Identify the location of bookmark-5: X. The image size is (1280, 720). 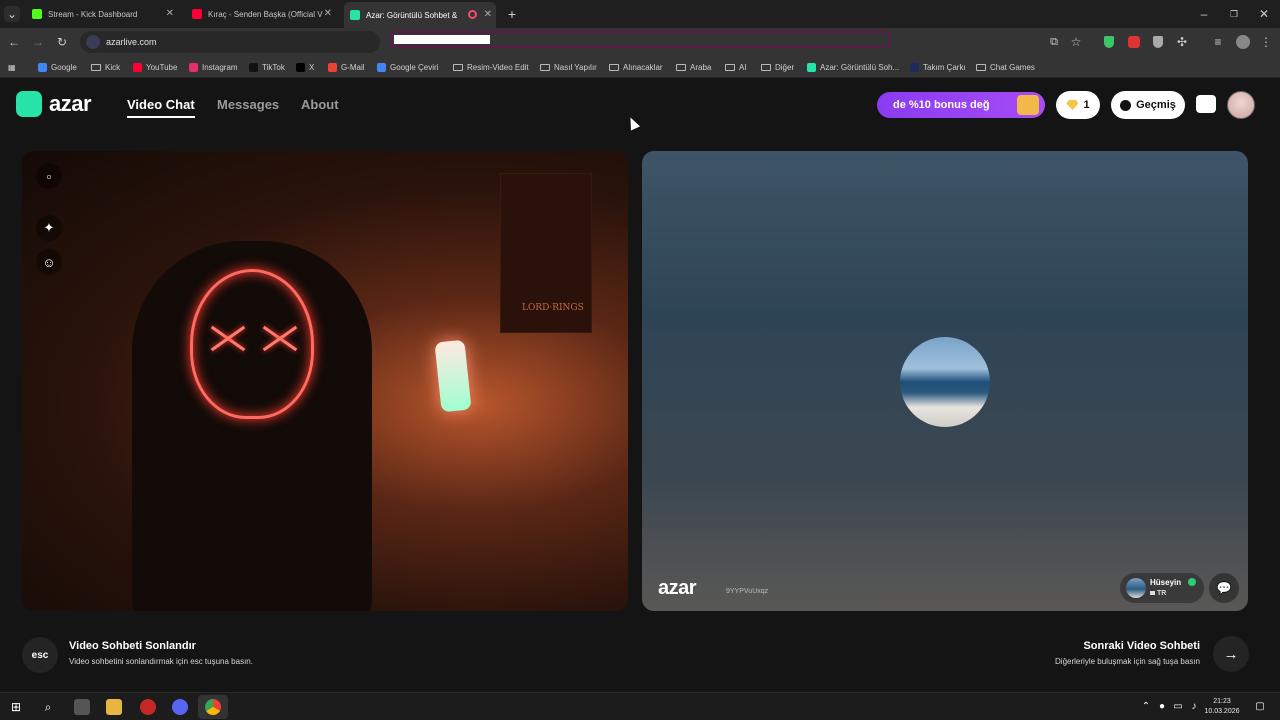
(305, 67).